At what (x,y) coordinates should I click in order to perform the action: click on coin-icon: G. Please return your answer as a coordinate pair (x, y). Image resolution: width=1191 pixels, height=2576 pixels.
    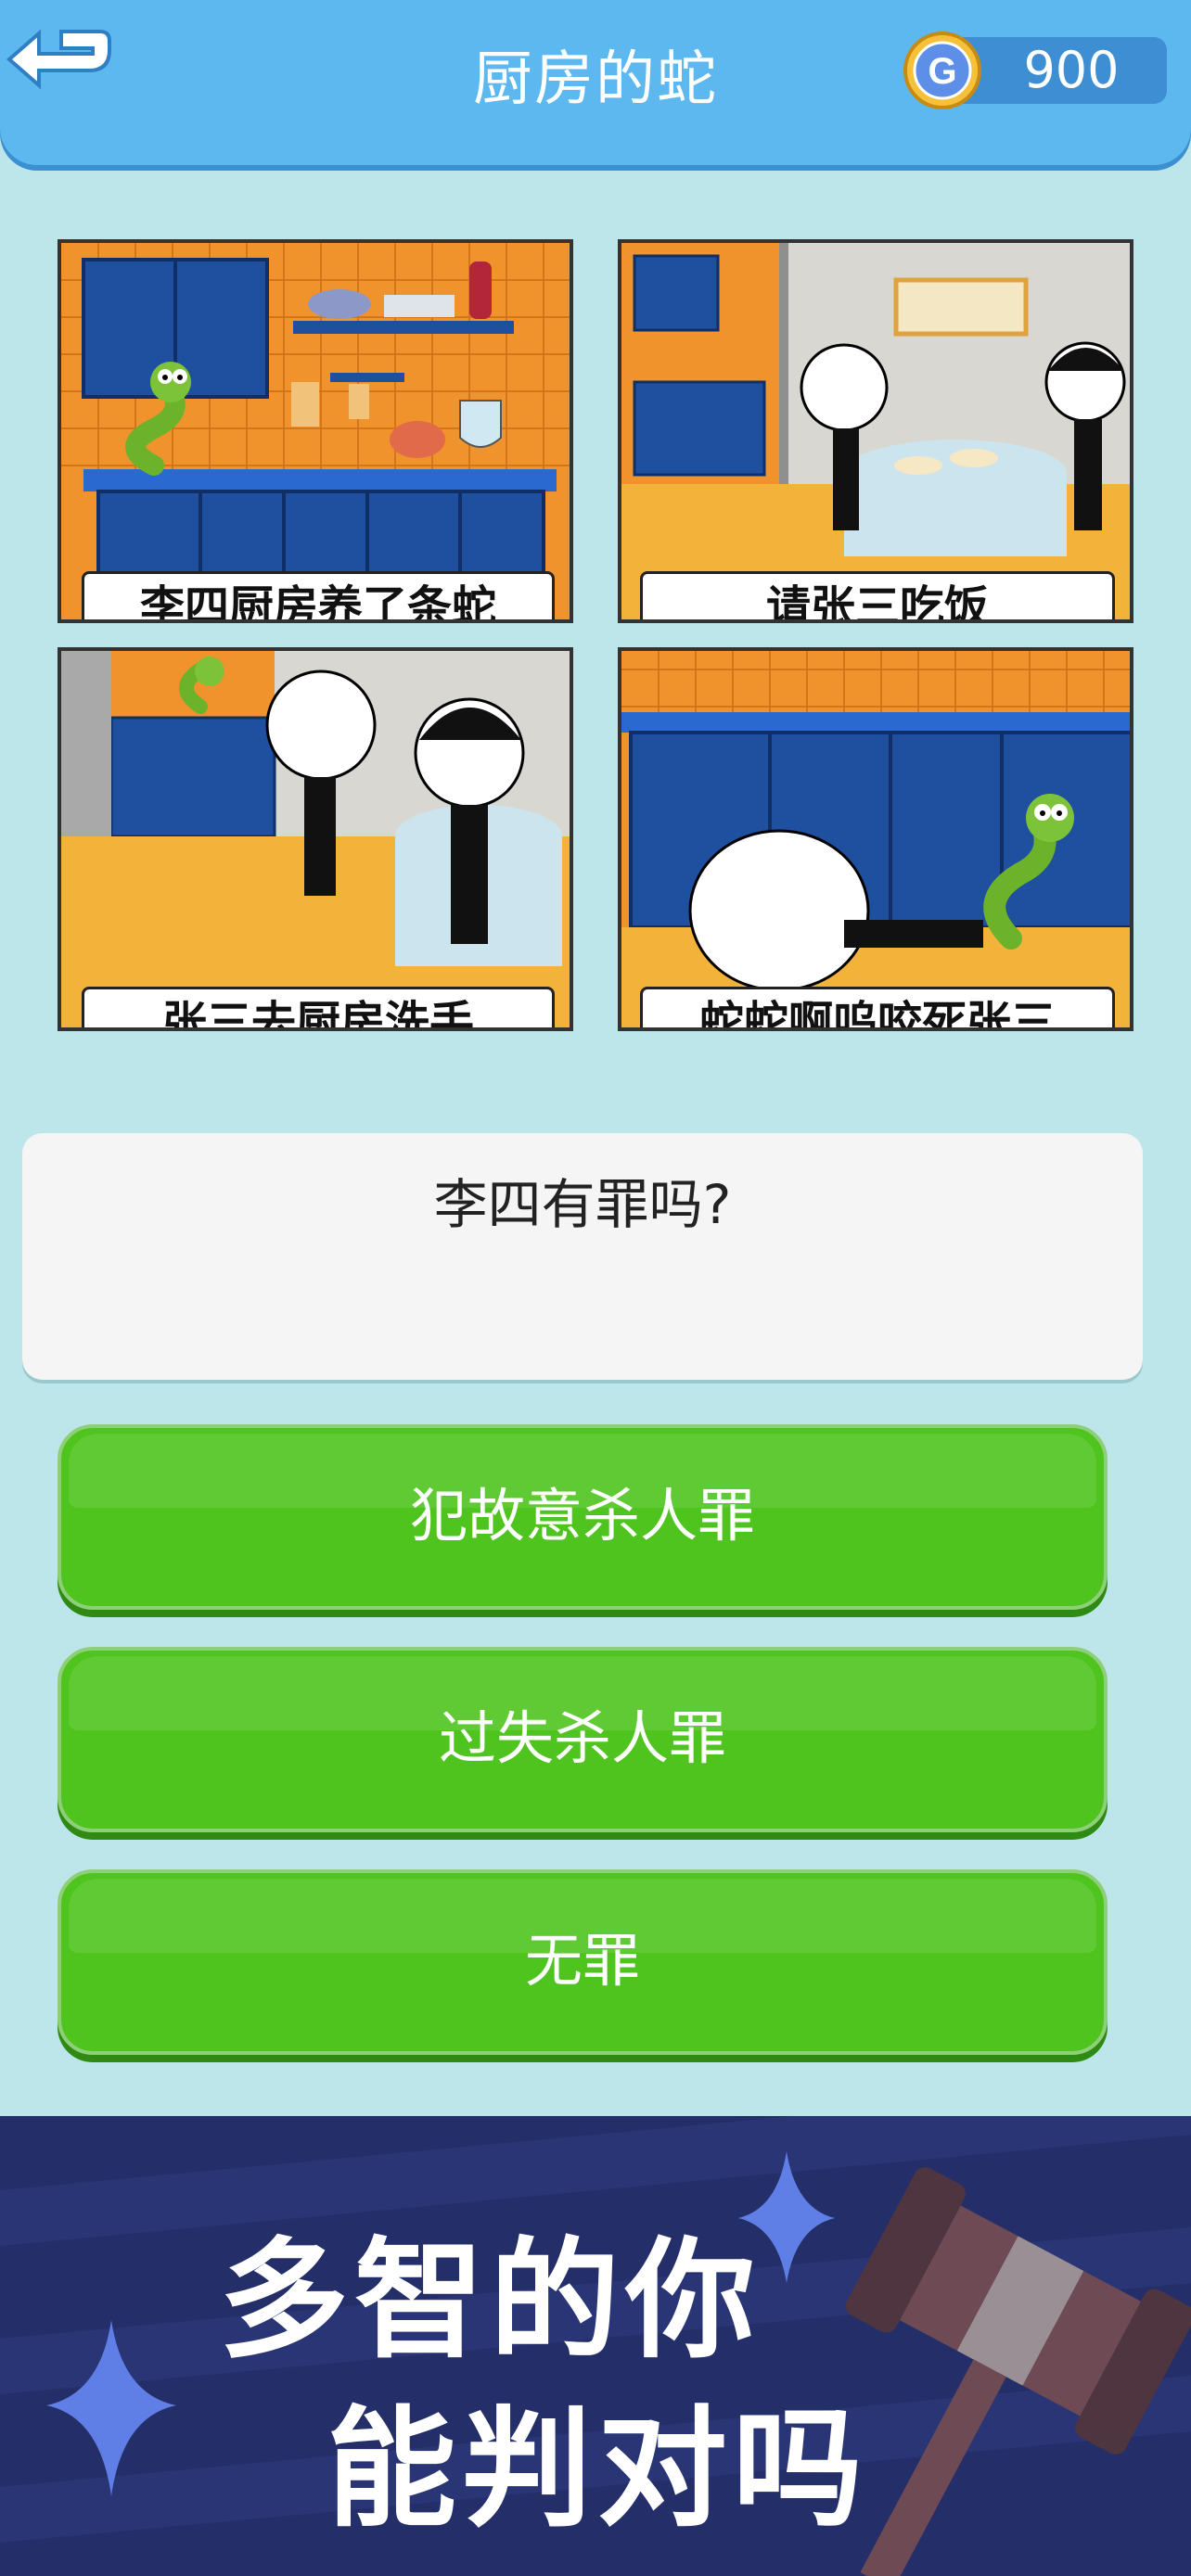
    Looking at the image, I should click on (942, 71).